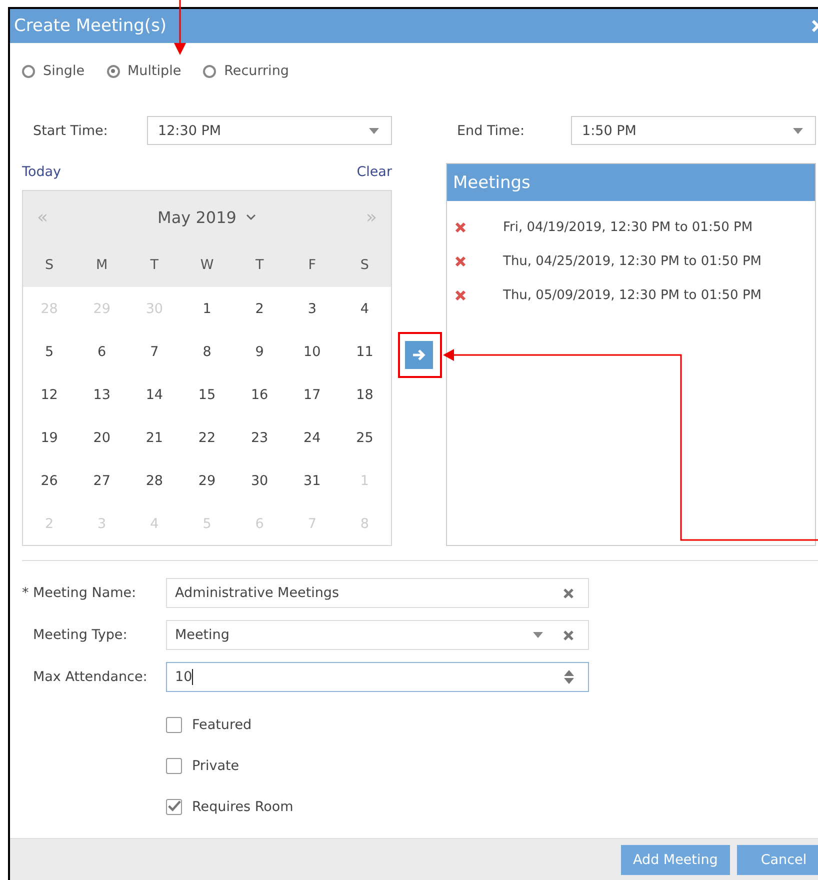 The height and width of the screenshot is (880, 818). Describe the element at coordinates (207, 217) in the screenshot. I see `month-picker: May 2019` at that location.